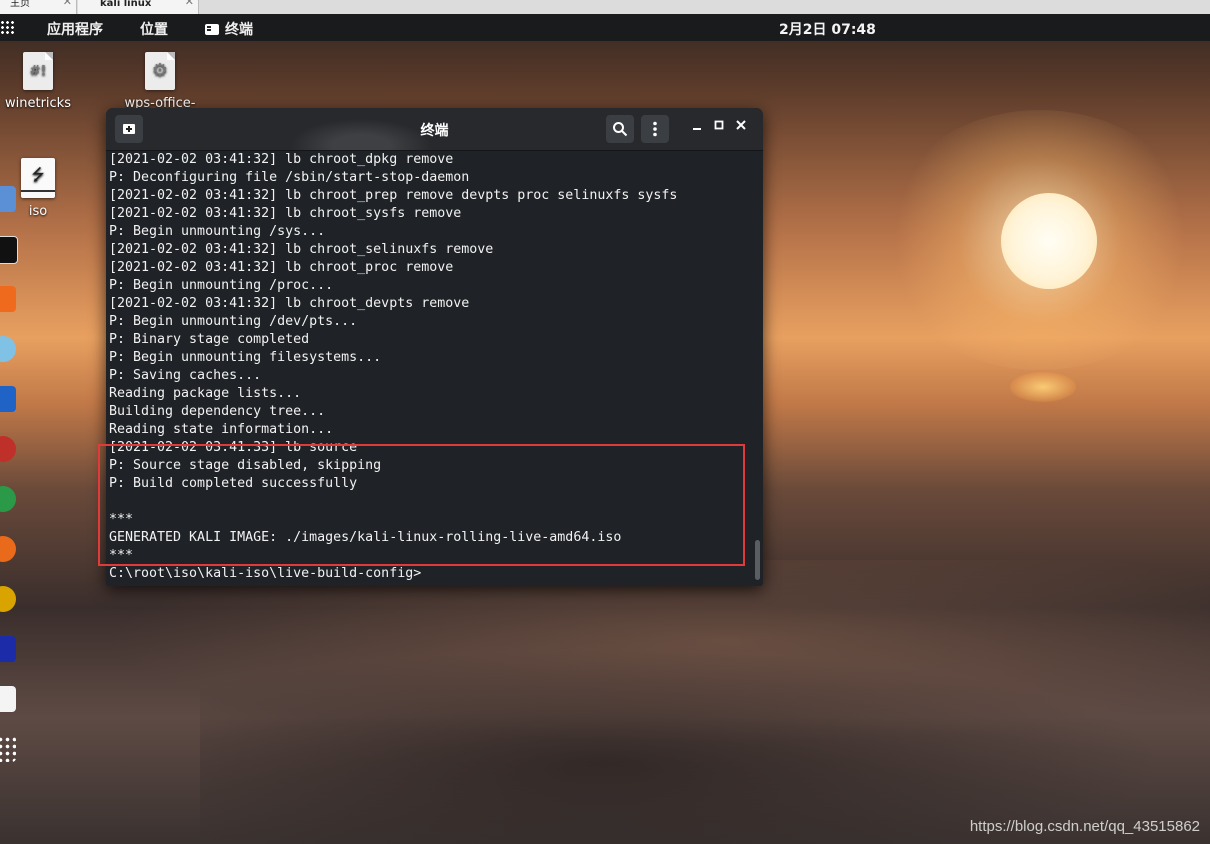 This screenshot has height=844, width=1210. Describe the element at coordinates (421, 505) in the screenshot. I see `highlight-annotation-box` at that location.